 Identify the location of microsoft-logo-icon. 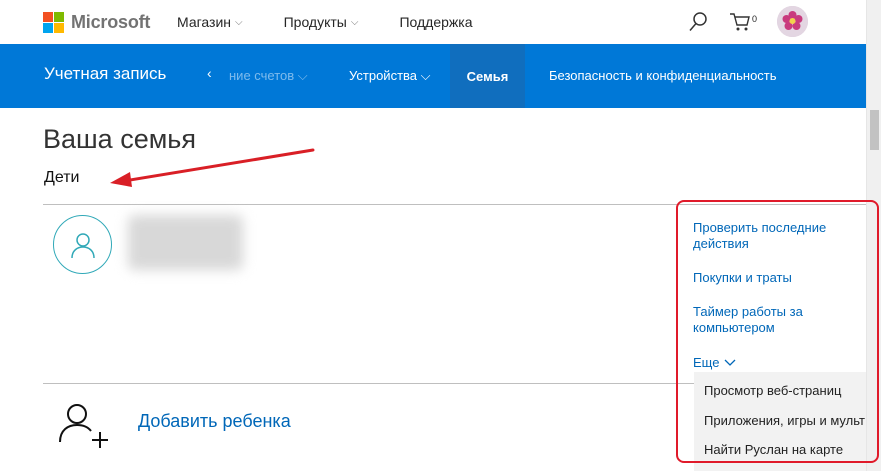
(53, 22).